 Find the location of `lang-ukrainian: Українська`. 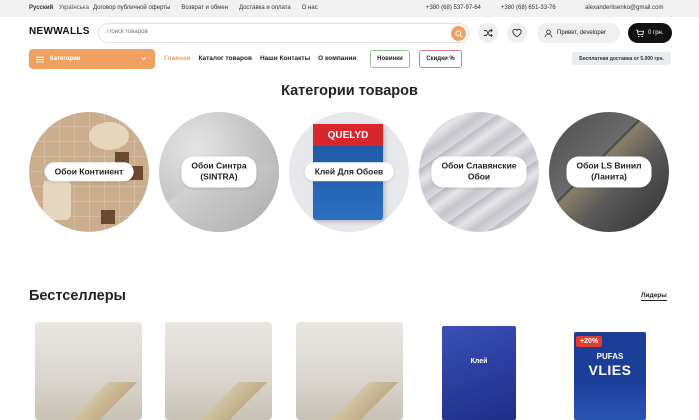

lang-ukrainian: Українська is located at coordinates (74, 8).